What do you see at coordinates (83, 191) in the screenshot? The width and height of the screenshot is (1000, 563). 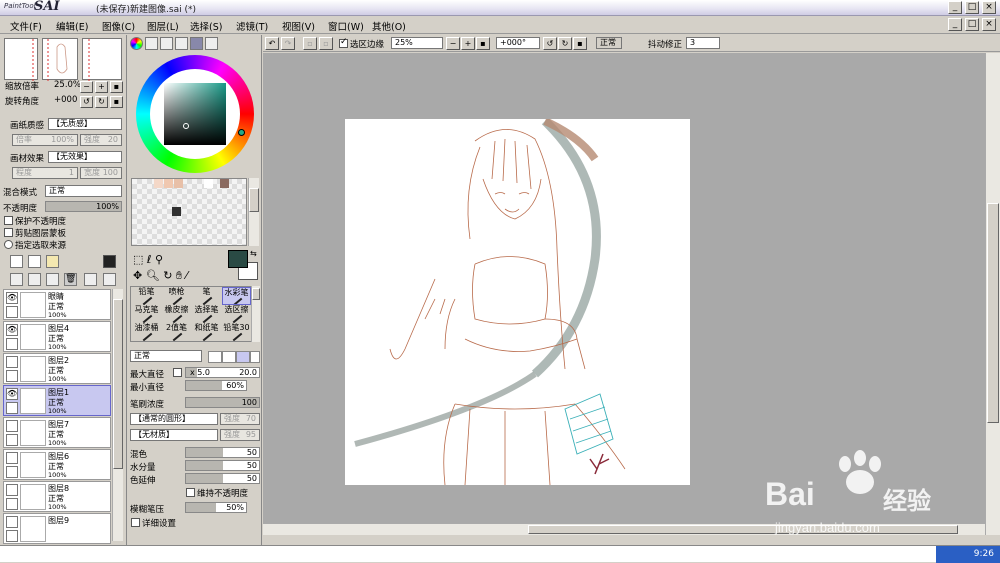 I see `blend-mode-select: 正常` at bounding box center [83, 191].